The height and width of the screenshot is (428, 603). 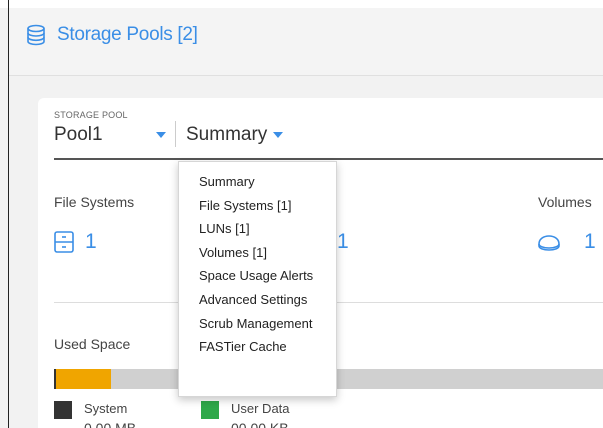 I want to click on view-select: Summary, so click(x=235, y=135).